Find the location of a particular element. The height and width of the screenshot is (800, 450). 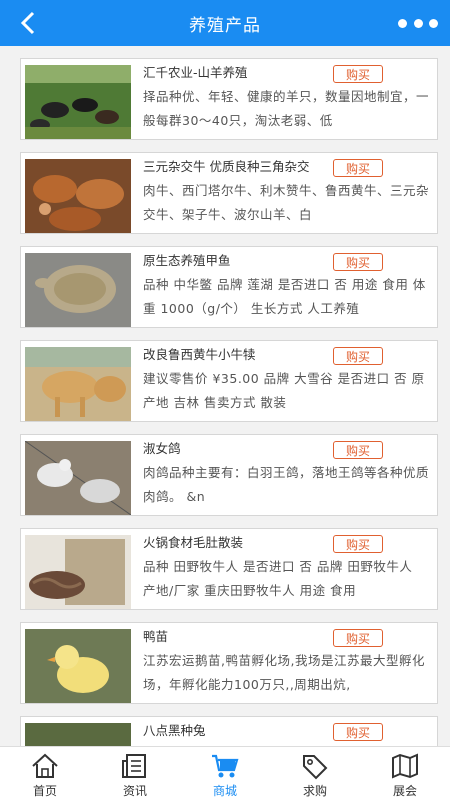

product-name: 八点黑种兔 is located at coordinates (174, 730).